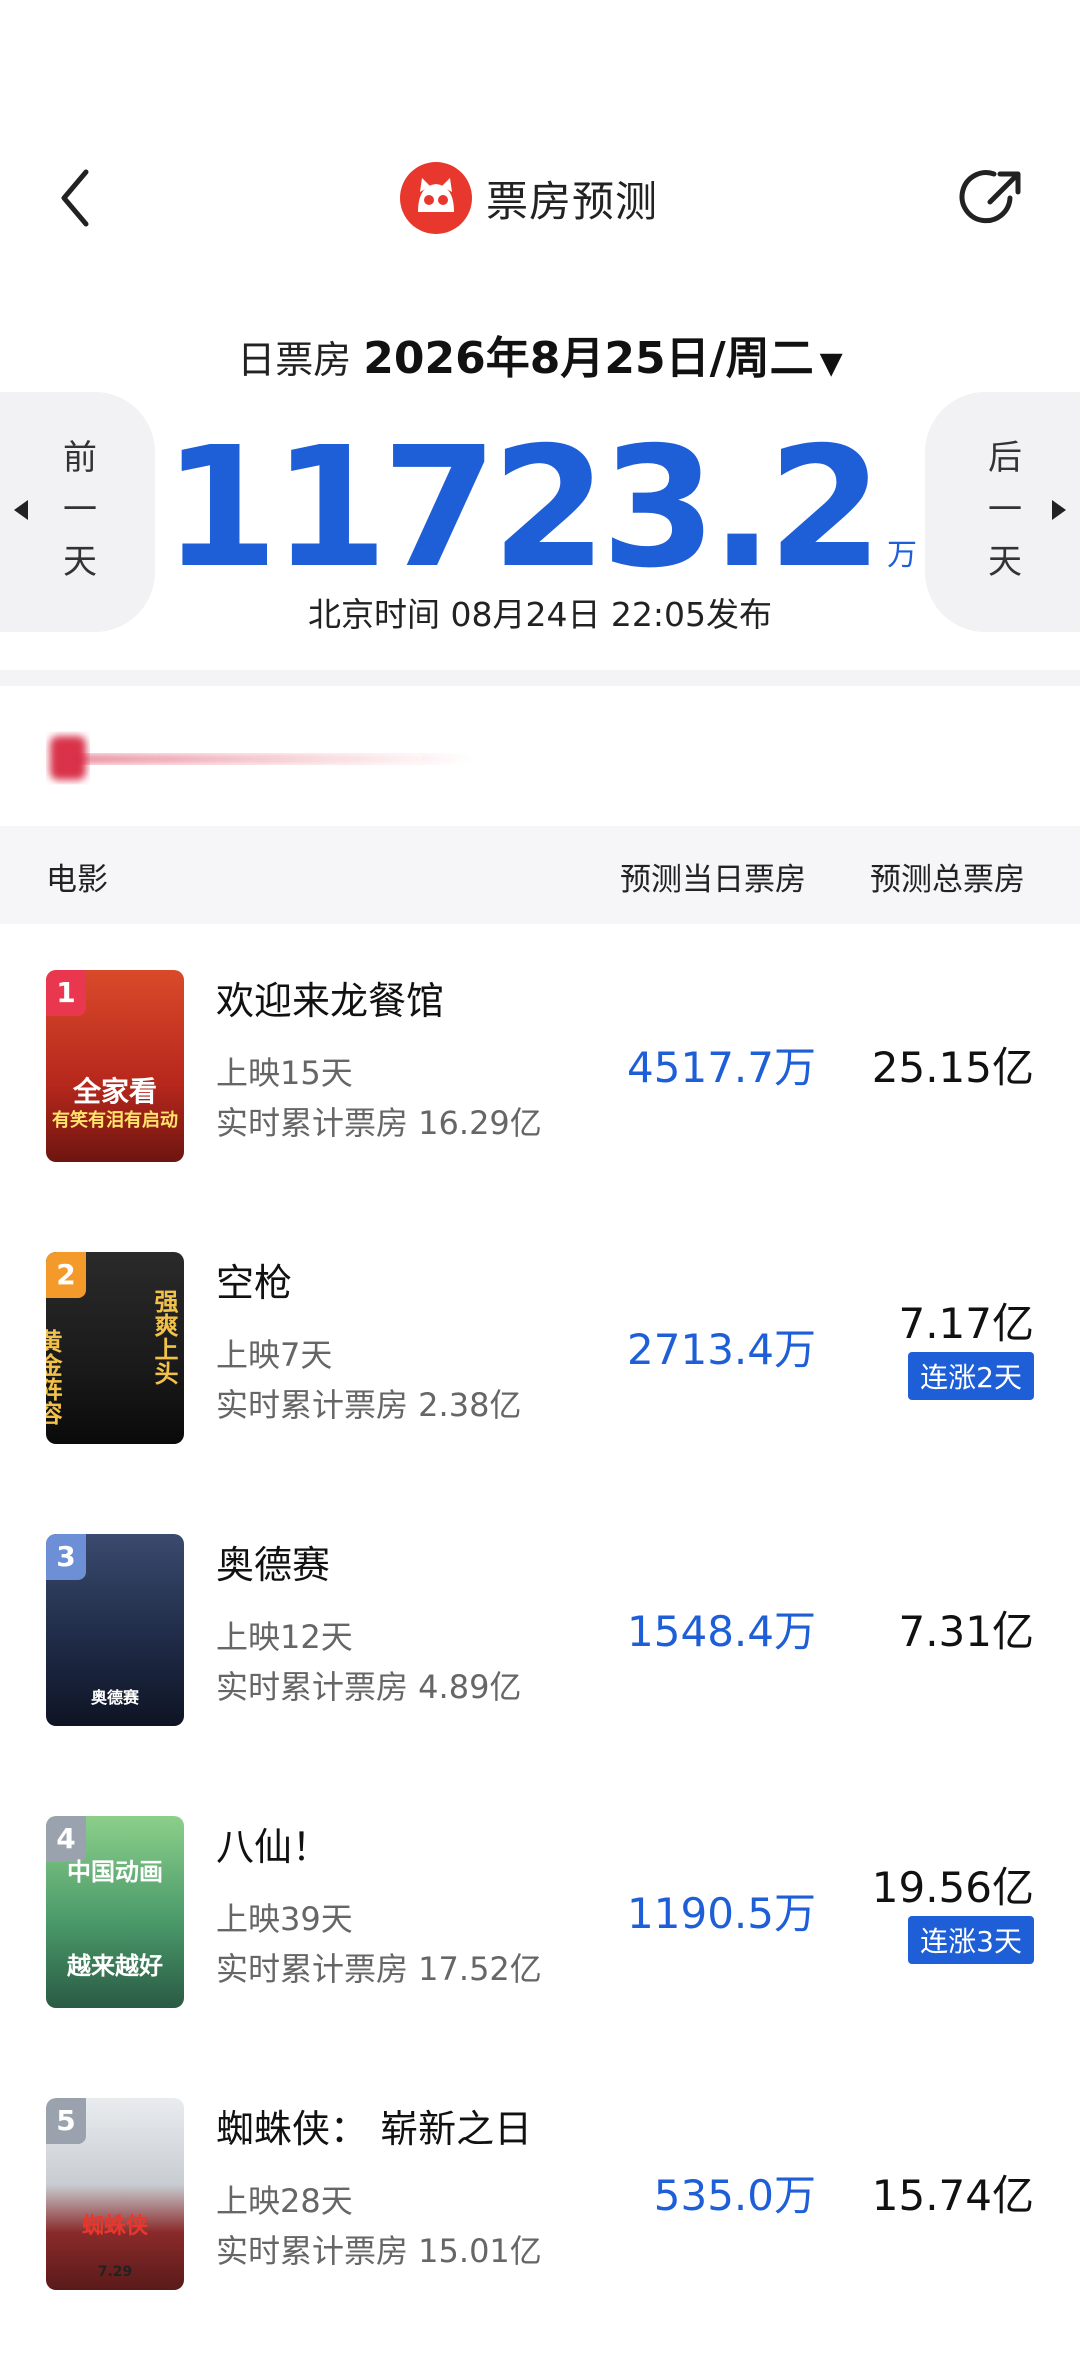  I want to click on divider, so click(540, 678).